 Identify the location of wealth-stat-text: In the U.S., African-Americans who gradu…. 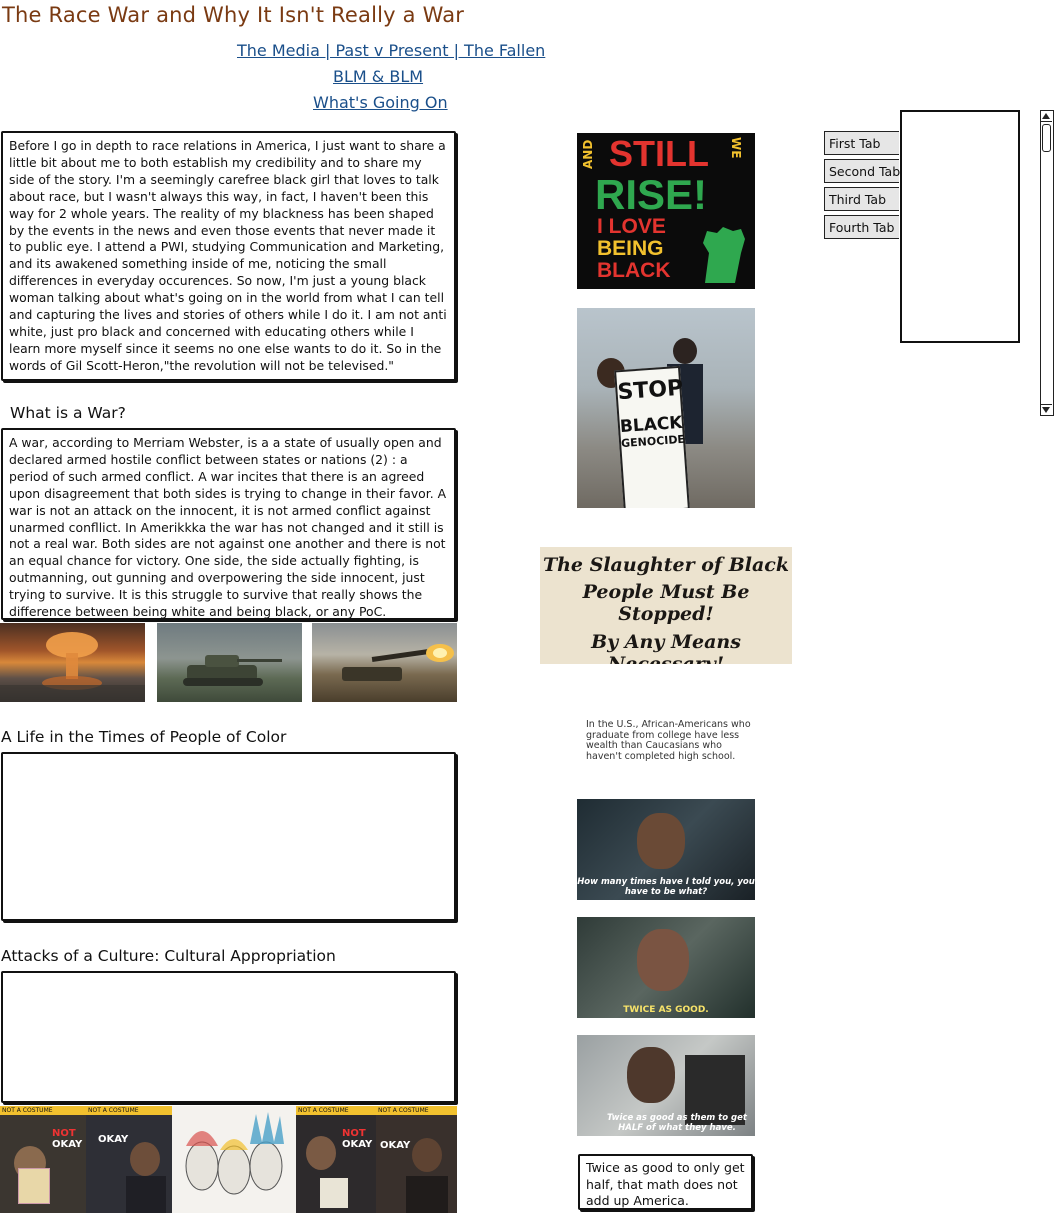
(668, 741).